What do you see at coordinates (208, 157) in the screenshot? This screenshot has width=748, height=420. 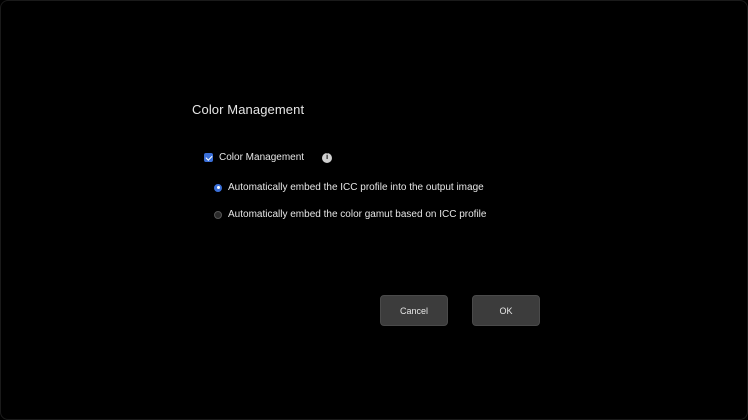 I see `color-management-checkbox` at bounding box center [208, 157].